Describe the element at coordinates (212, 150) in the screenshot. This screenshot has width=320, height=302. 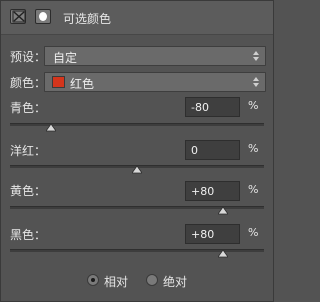
I see `magenta-value-input: 0` at that location.